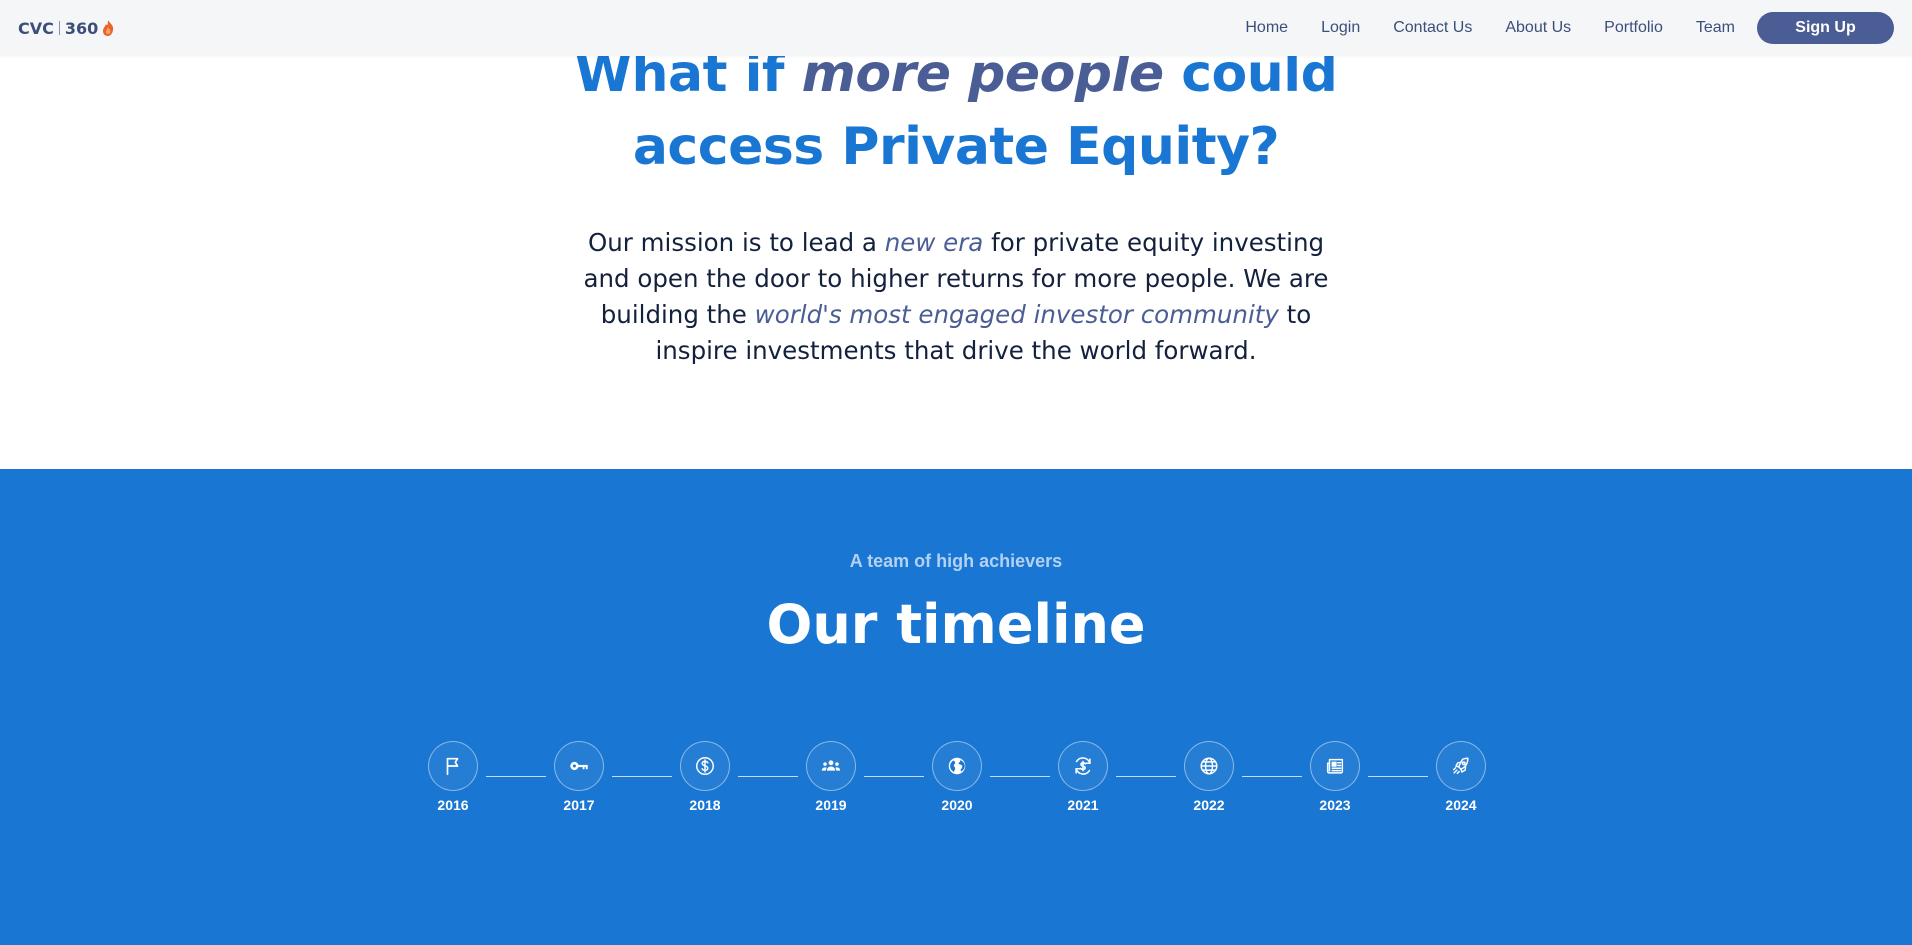 Image resolution: width=1912 pixels, height=945 pixels. Describe the element at coordinates (705, 805) in the screenshot. I see `timeline-year: 2018` at that location.